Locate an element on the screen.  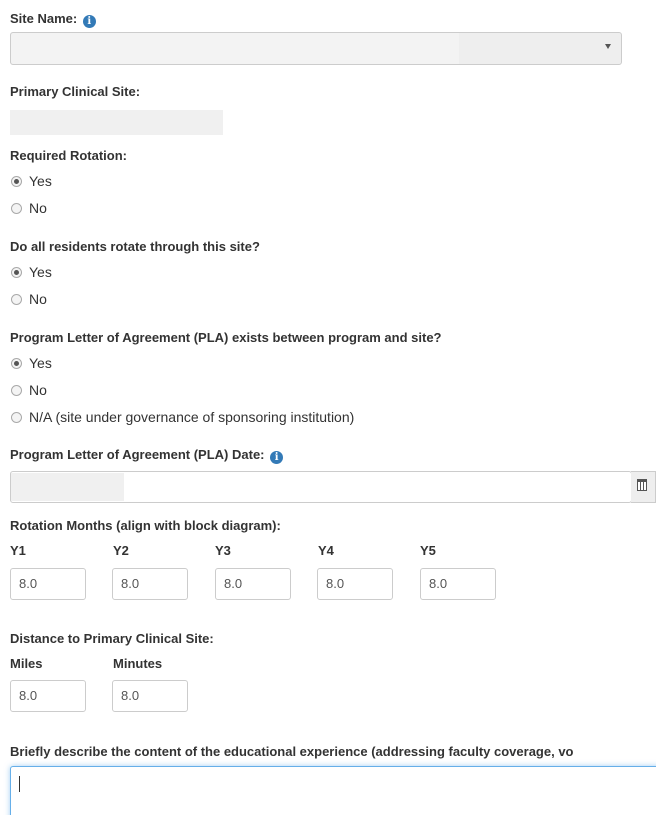
calendar-icon is located at coordinates (642, 485).